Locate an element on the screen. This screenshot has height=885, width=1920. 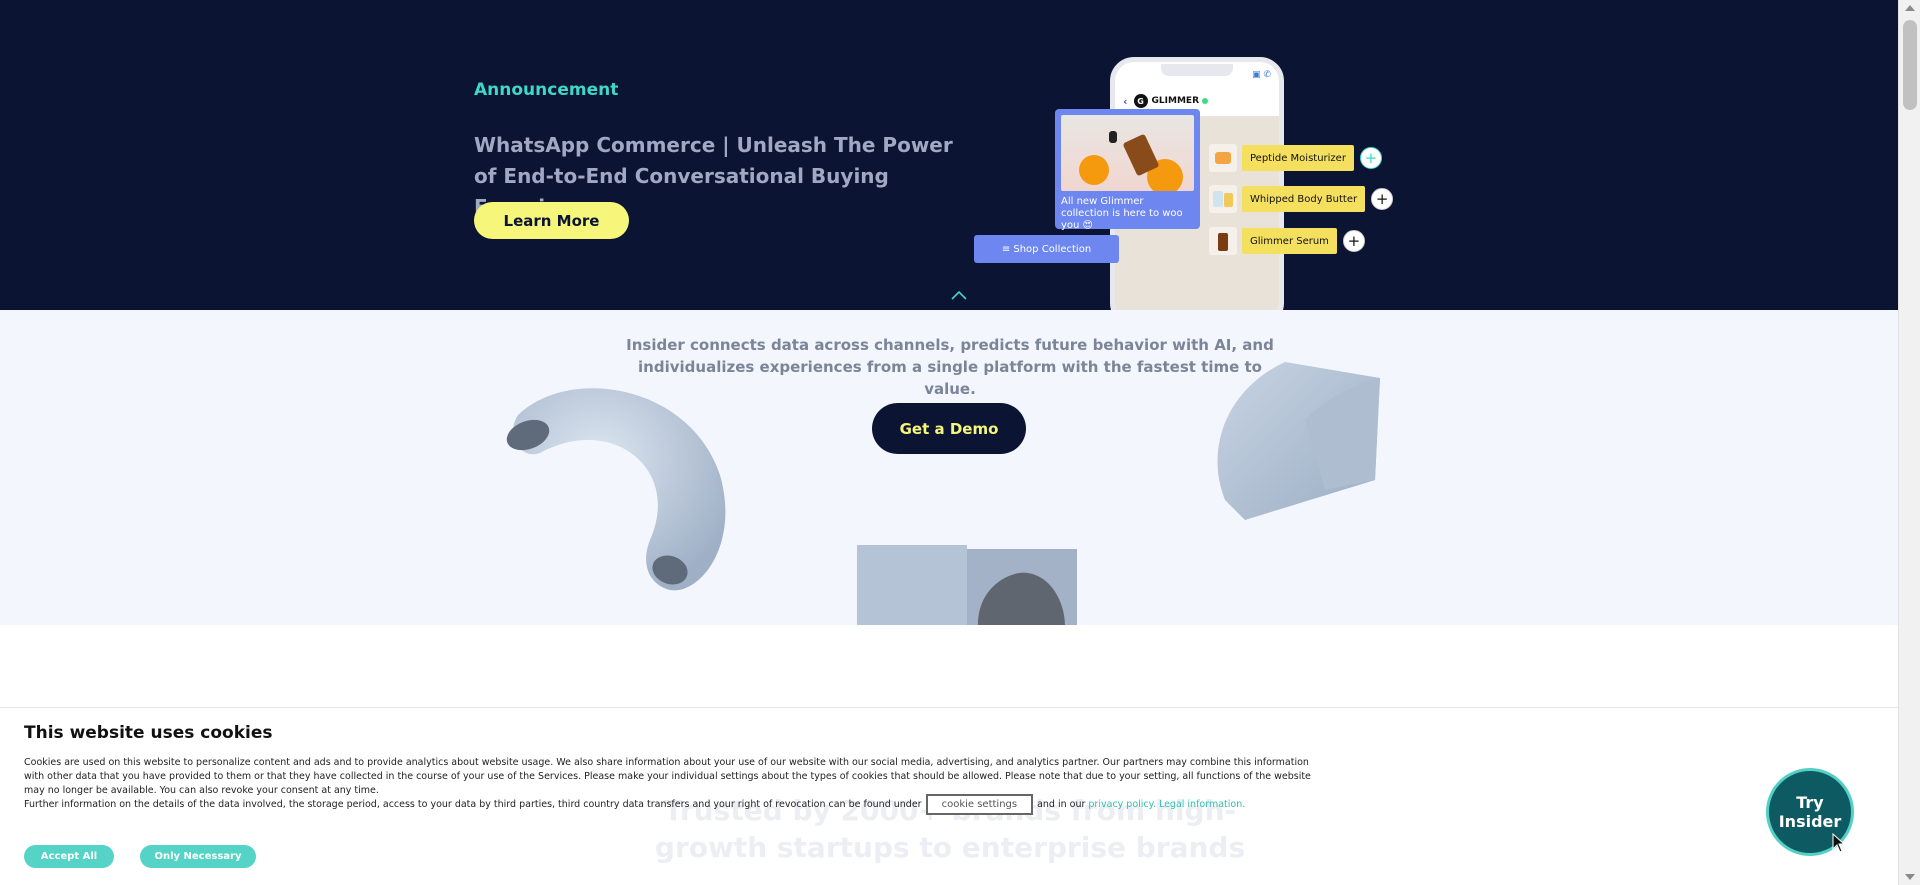
brand-logo: G is located at coordinates (1140, 101).